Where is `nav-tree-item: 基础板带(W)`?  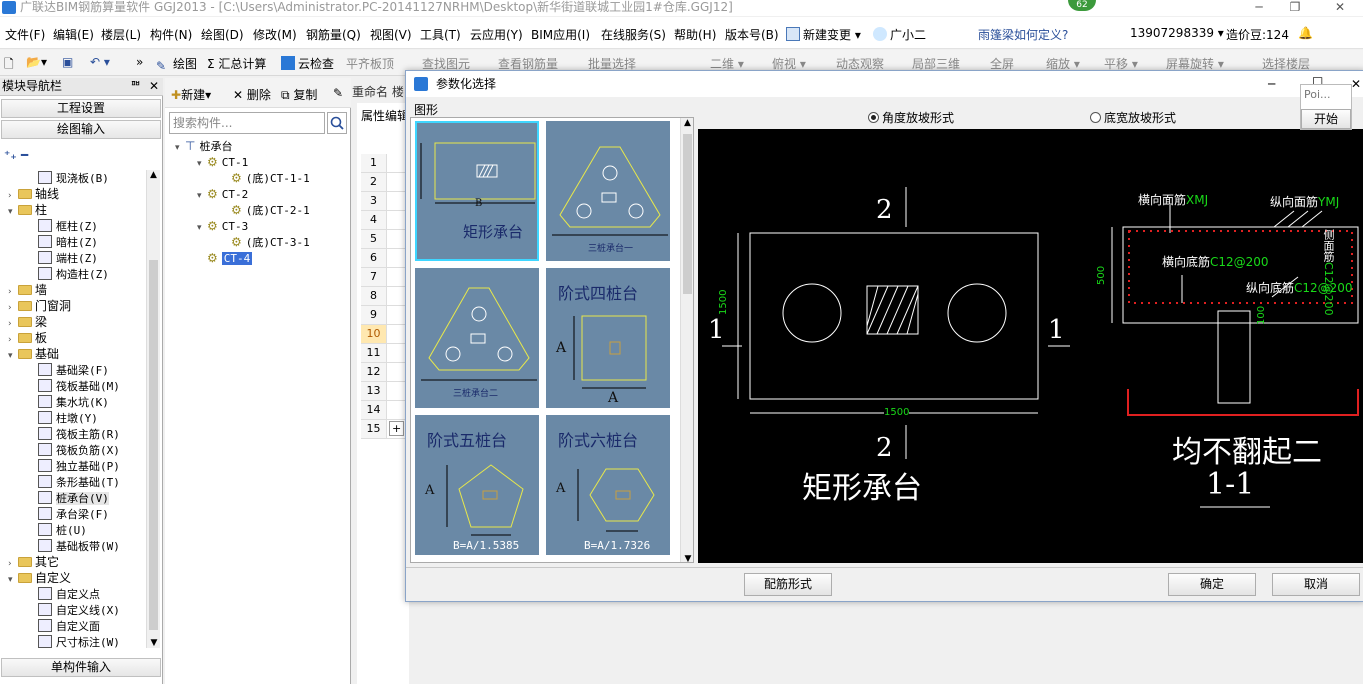 nav-tree-item: 基础板带(W) is located at coordinates (79, 546).